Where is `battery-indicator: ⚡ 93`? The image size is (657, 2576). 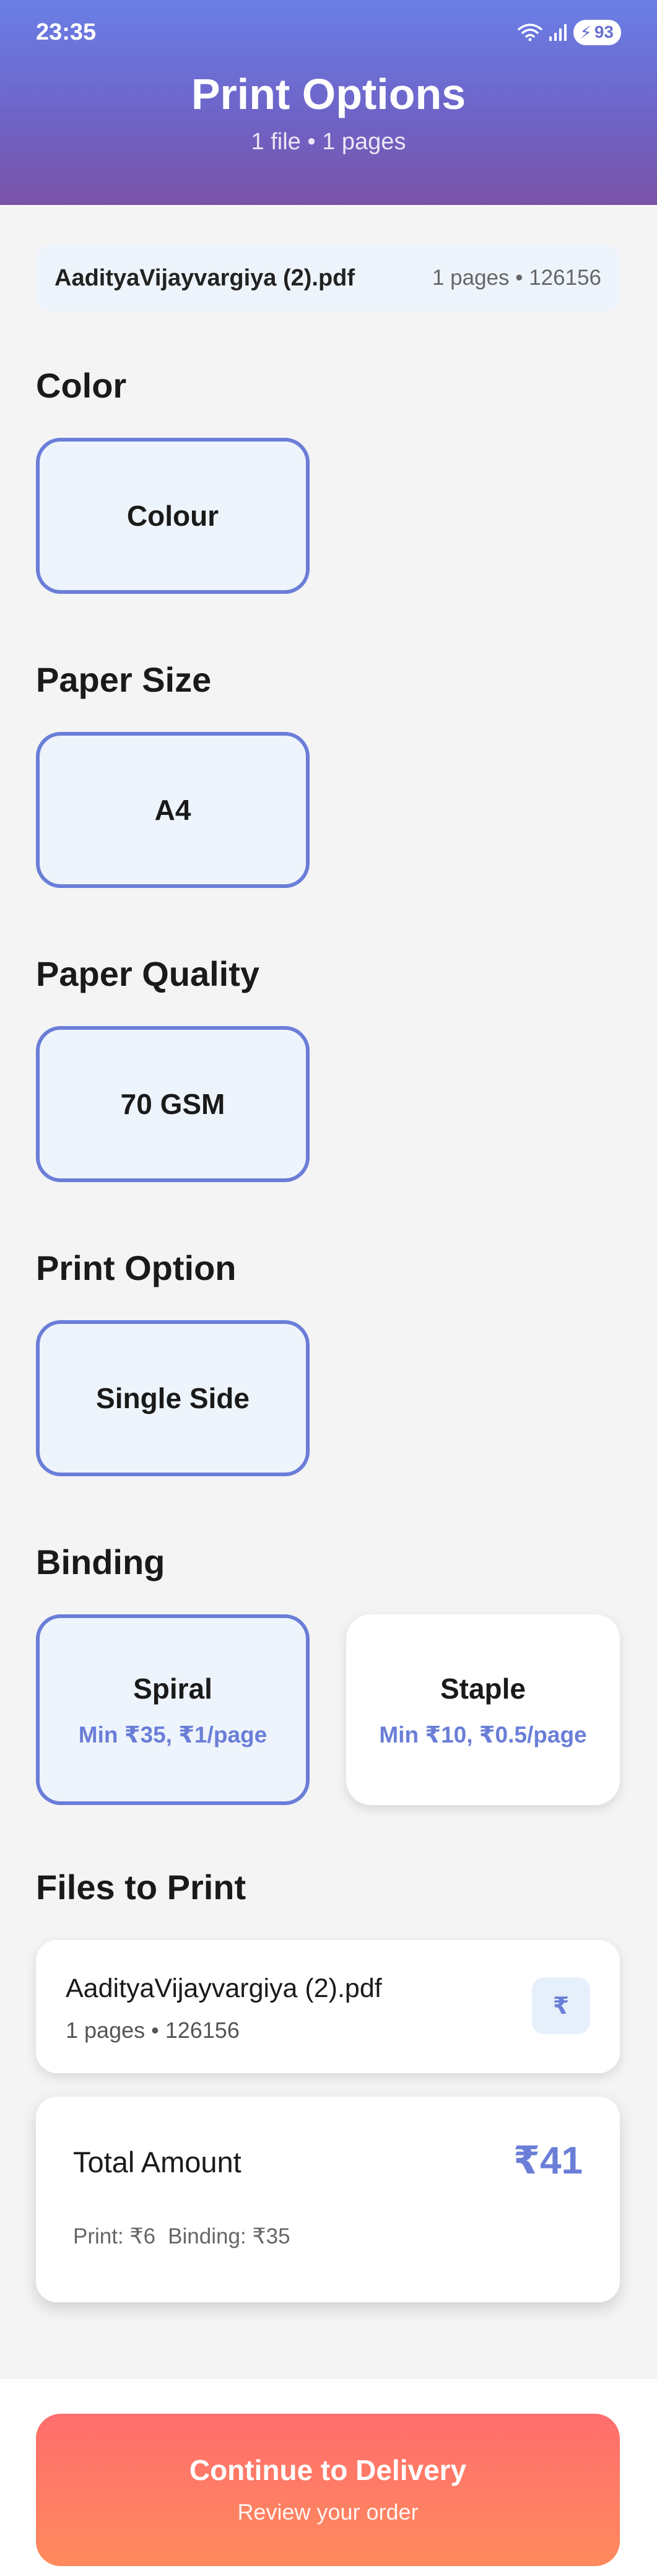
battery-indicator: ⚡ 93 is located at coordinates (597, 32).